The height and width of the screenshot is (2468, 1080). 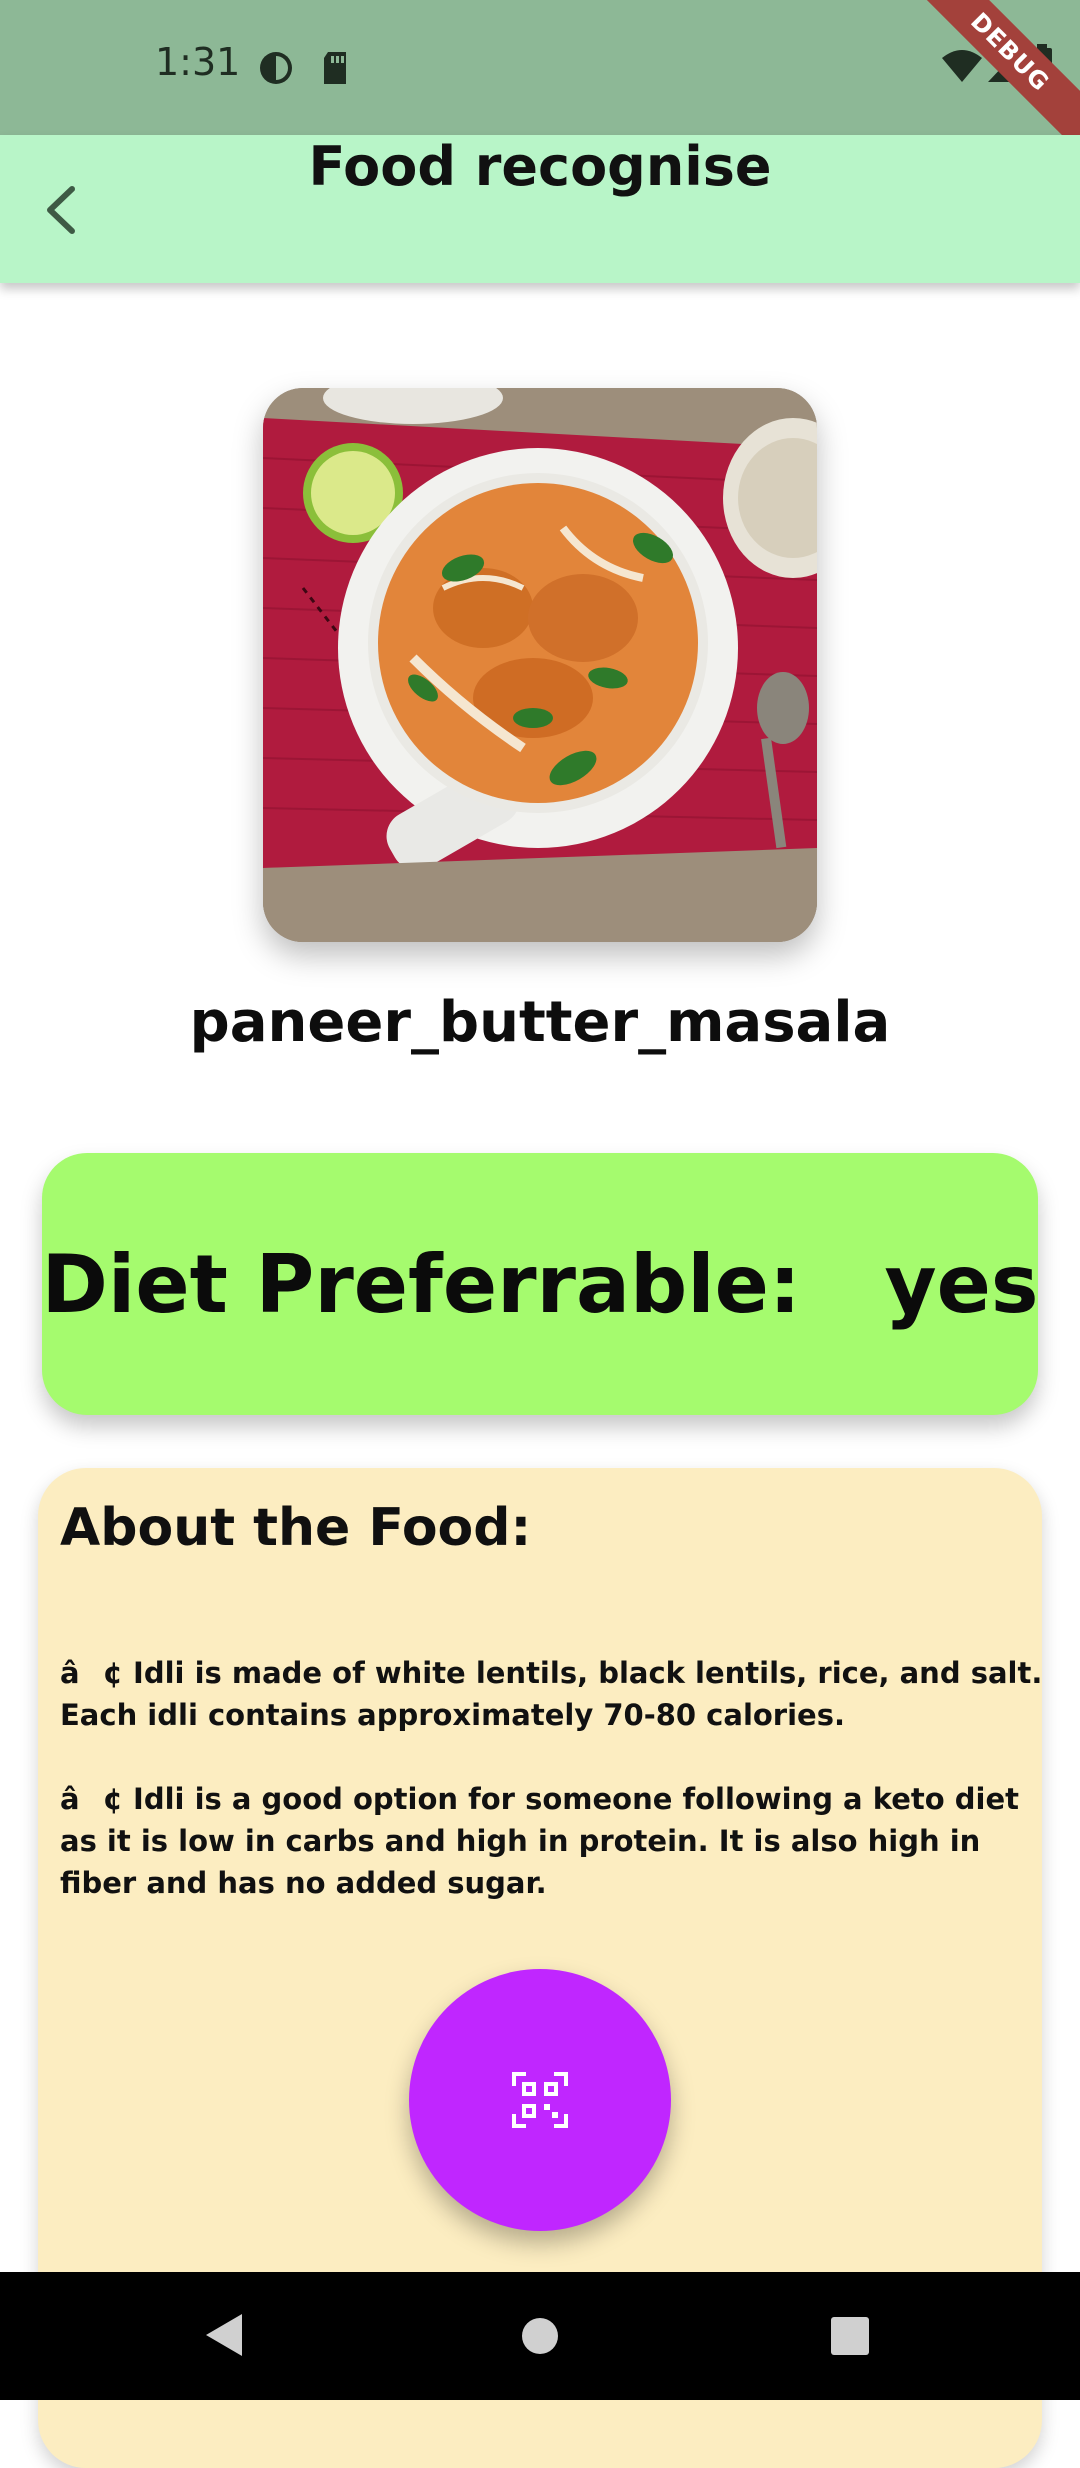 What do you see at coordinates (540, 83) in the screenshot?
I see `status-bar: 1:31 DEBUG` at bounding box center [540, 83].